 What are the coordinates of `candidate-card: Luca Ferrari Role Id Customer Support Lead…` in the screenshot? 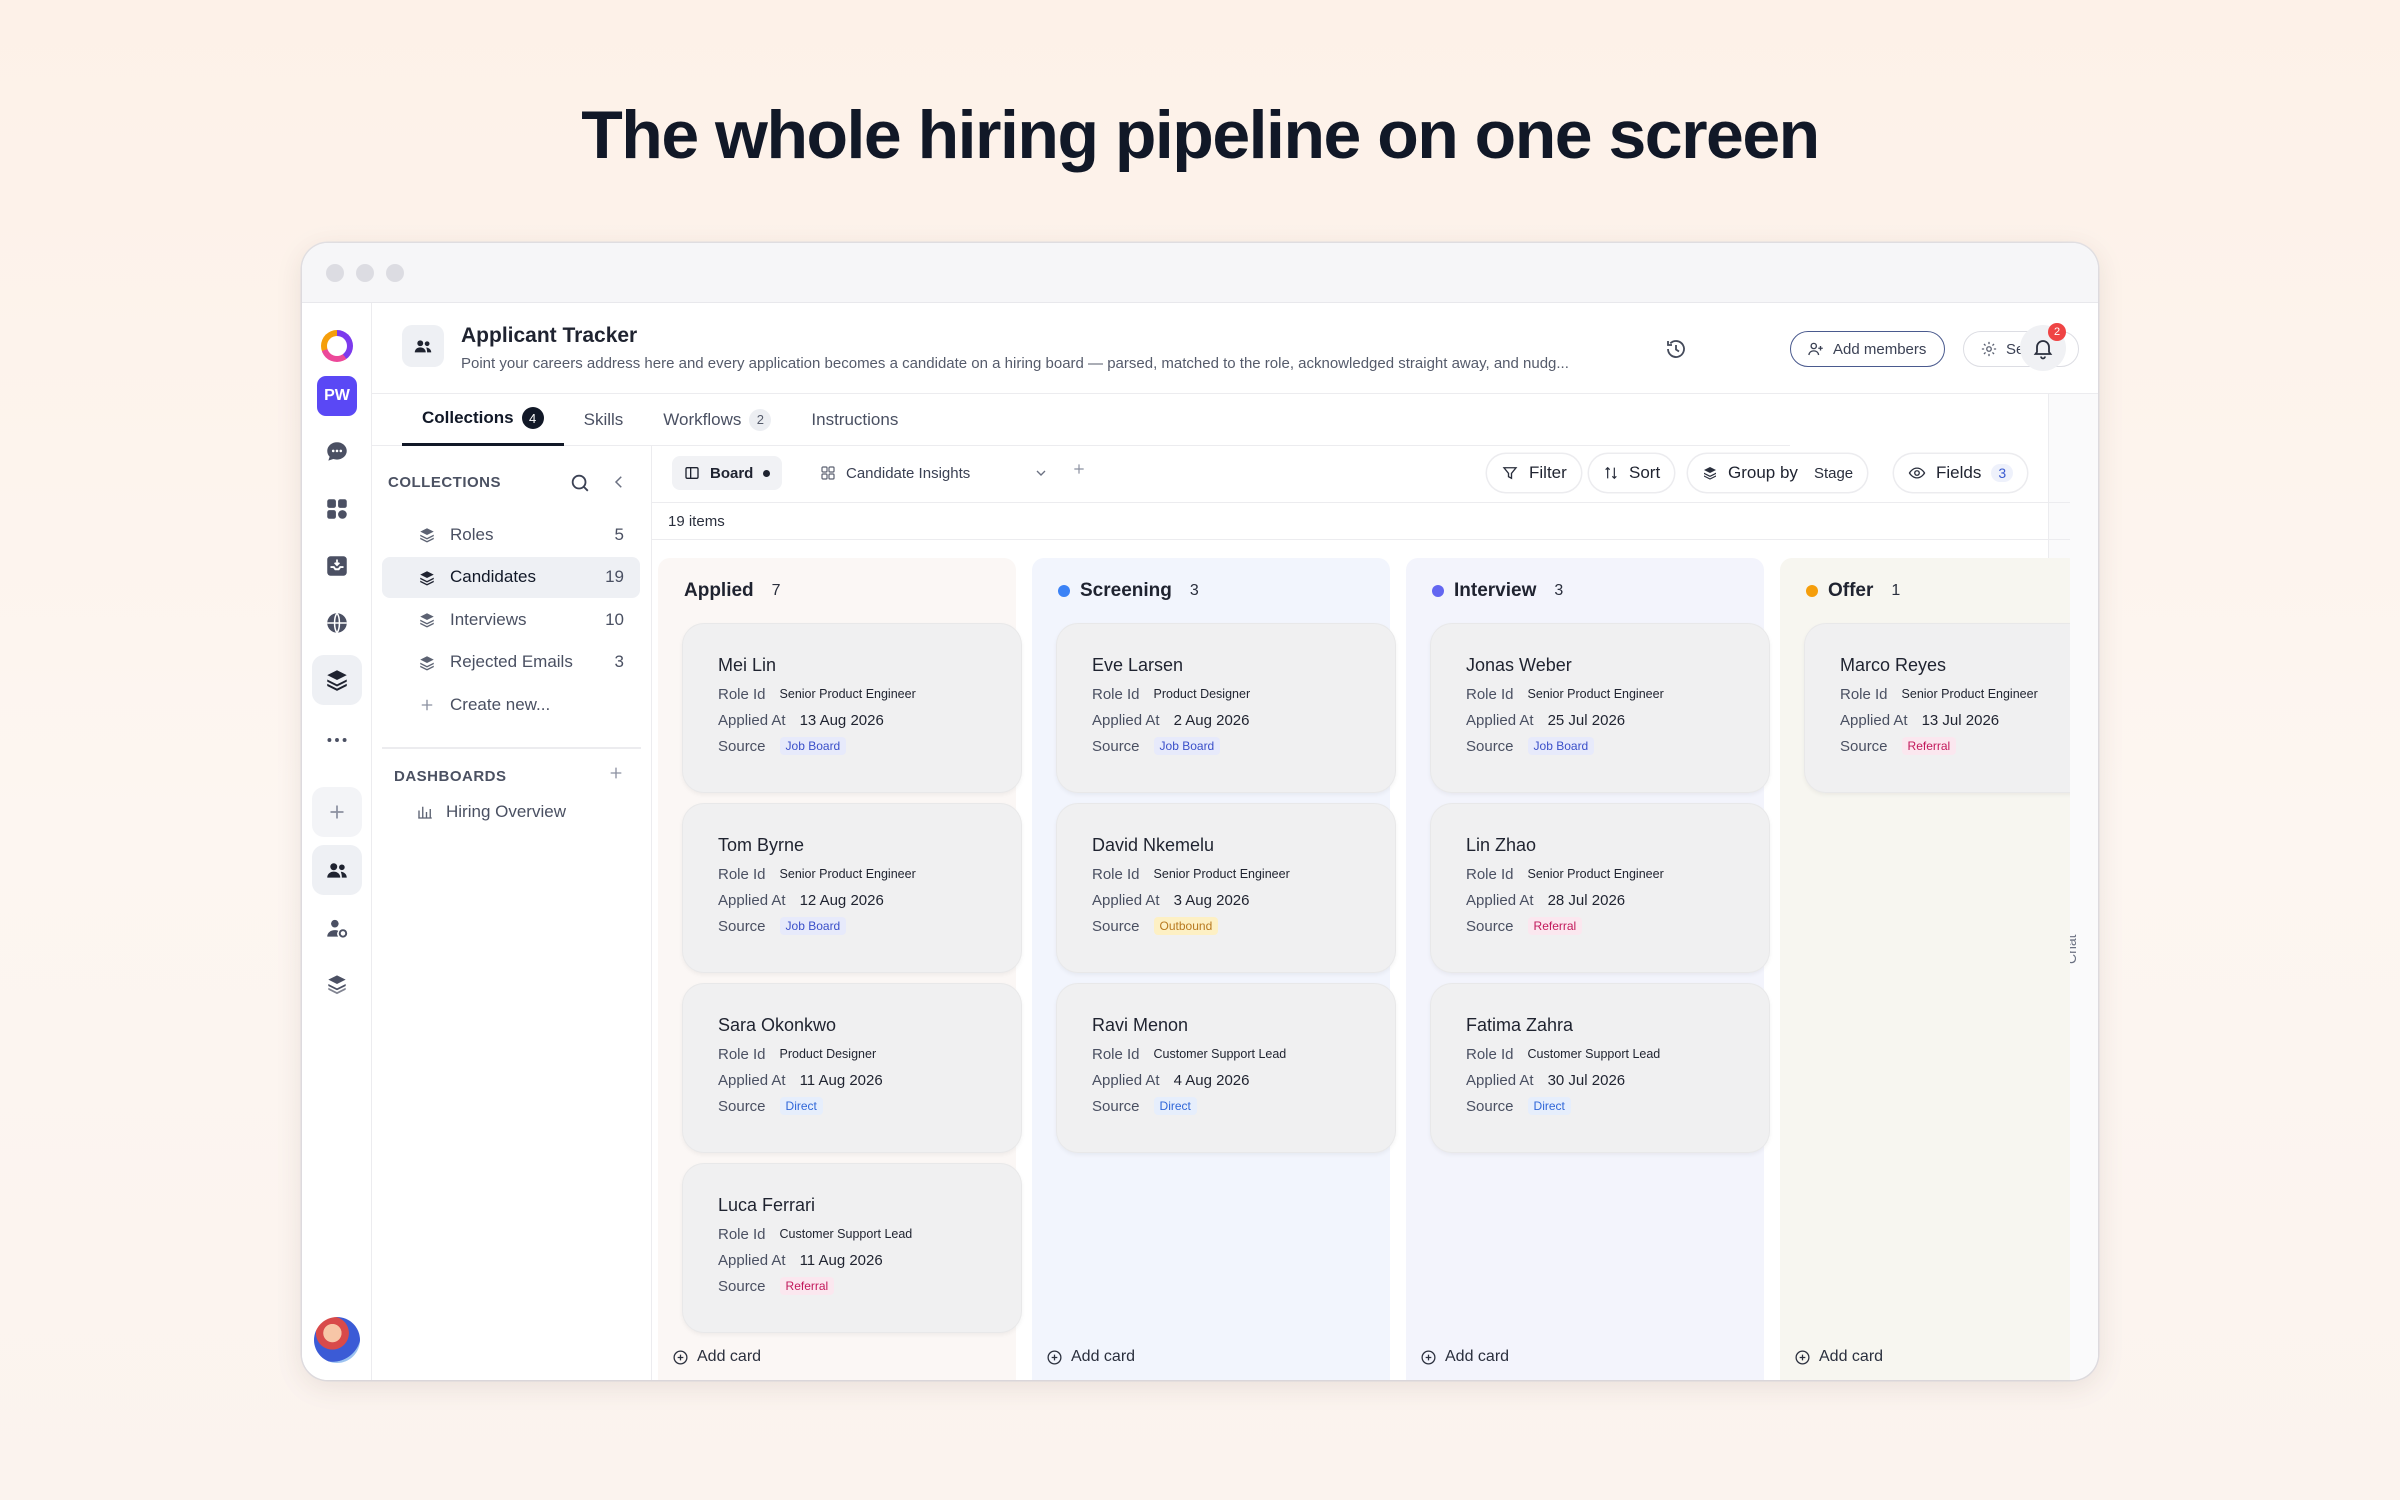 It's located at (852, 1248).